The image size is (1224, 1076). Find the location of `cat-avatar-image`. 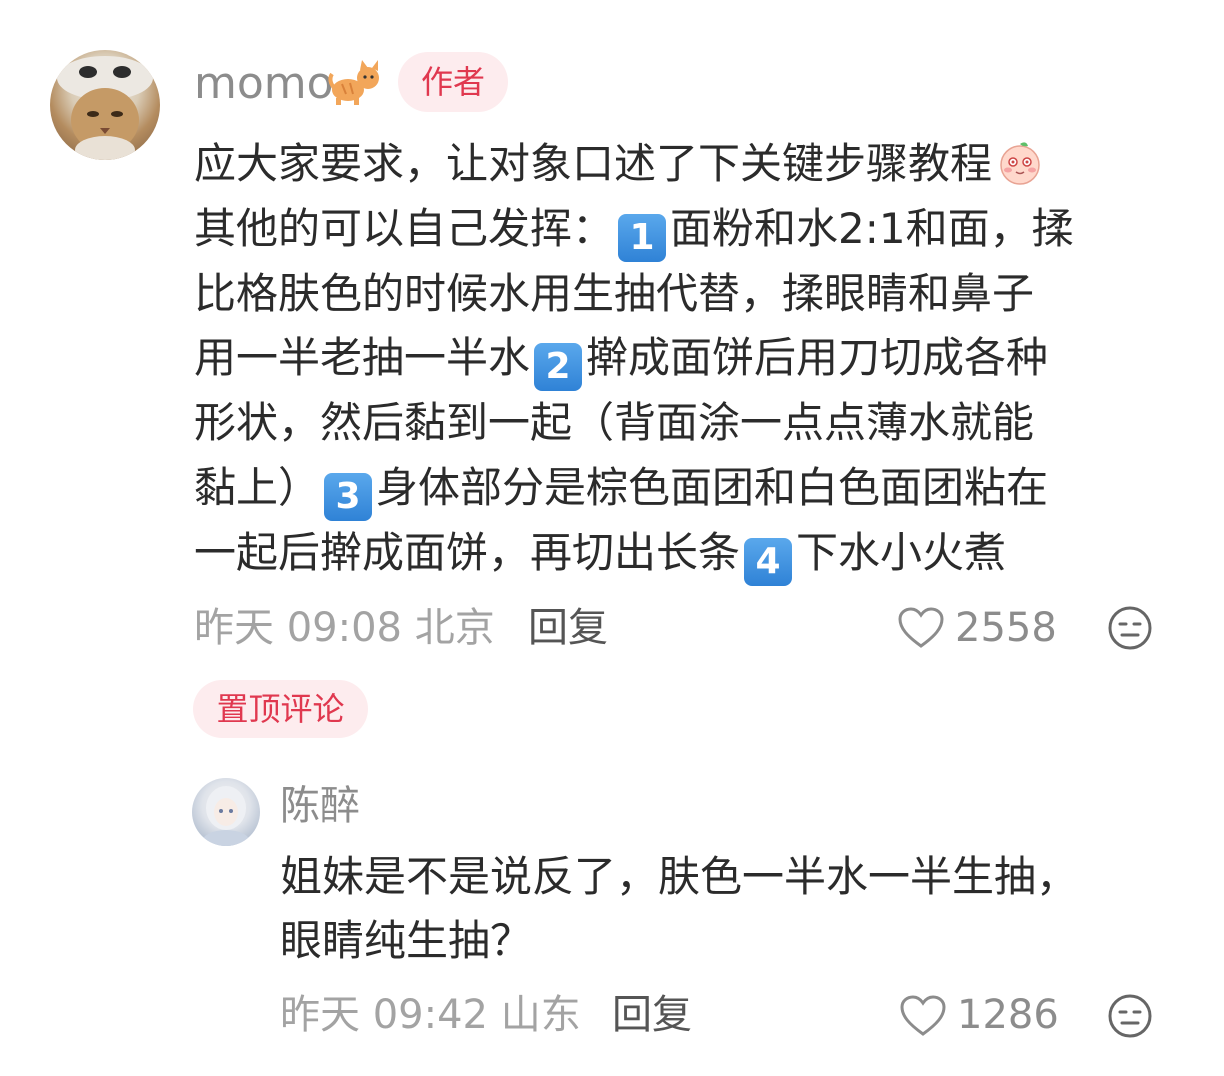

cat-avatar-image is located at coordinates (105, 108).